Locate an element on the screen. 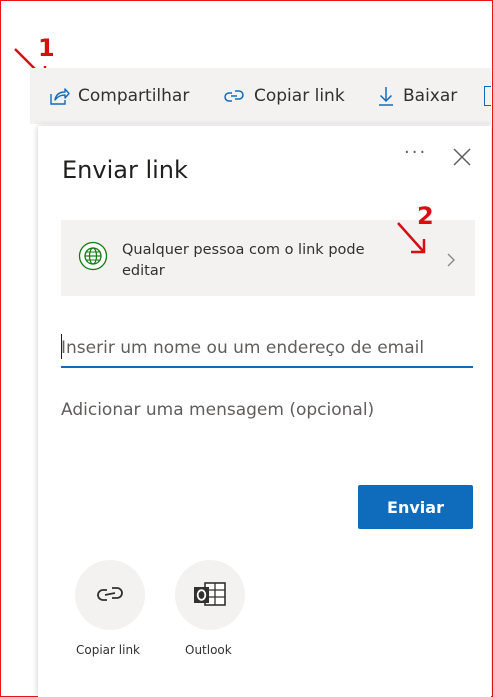  message-input: Adicionar uma mensagem (opcional) is located at coordinates (217, 410).